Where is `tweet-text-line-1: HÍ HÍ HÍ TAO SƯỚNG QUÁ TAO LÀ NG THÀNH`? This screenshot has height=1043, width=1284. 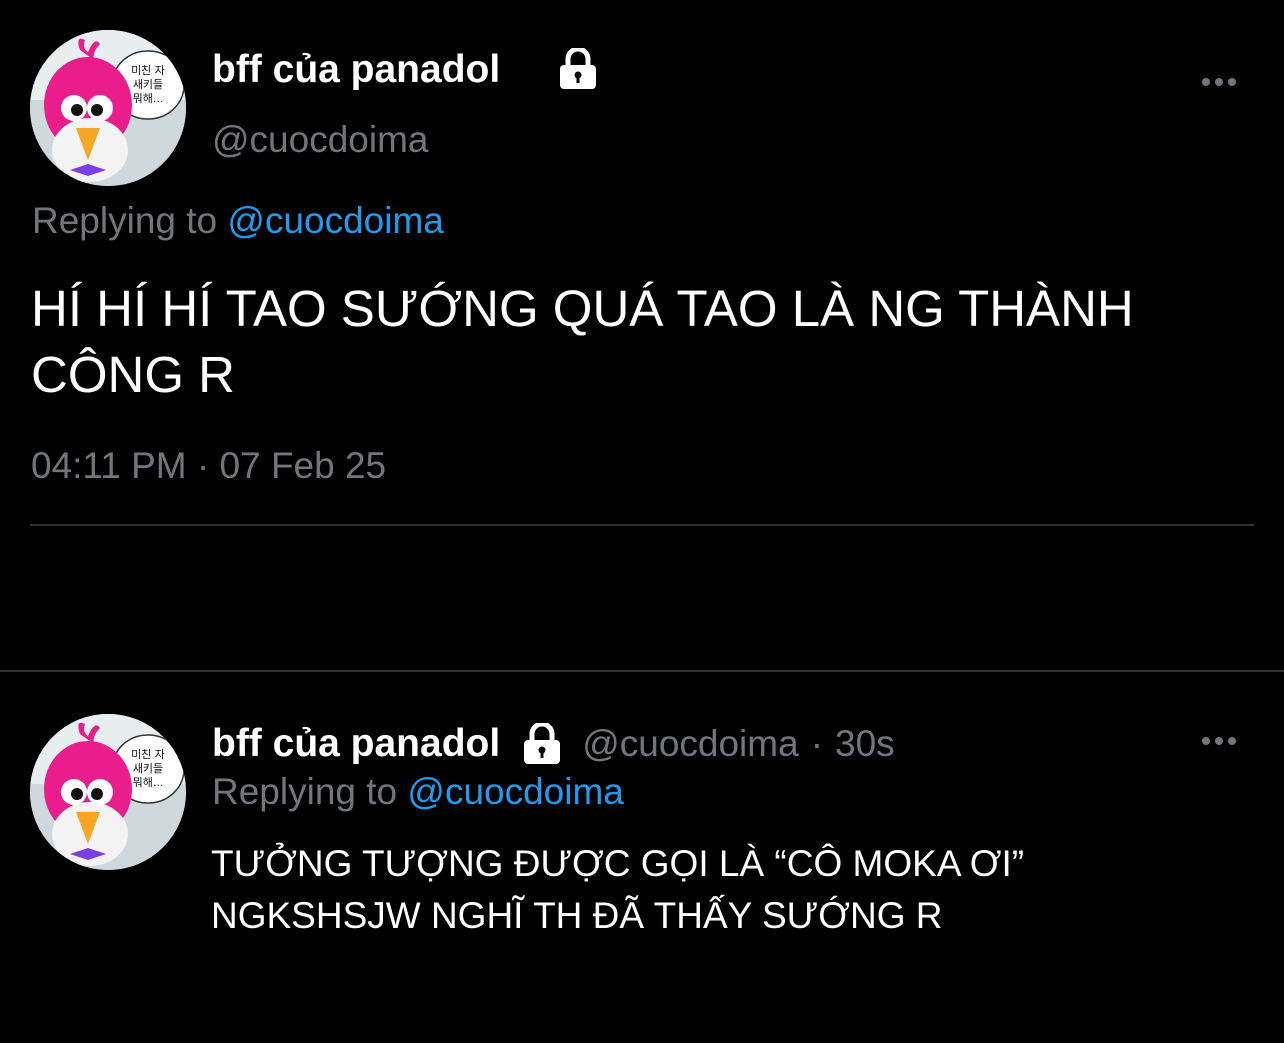
tweet-text-line-1: HÍ HÍ HÍ TAO SƯỚNG QUÁ TAO LÀ NG THÀNH is located at coordinates (582, 308).